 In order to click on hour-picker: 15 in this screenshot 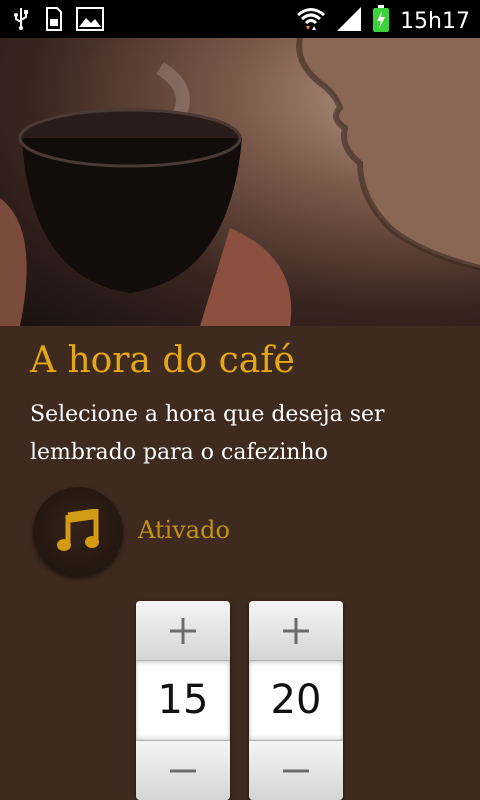, I will do `click(183, 700)`.